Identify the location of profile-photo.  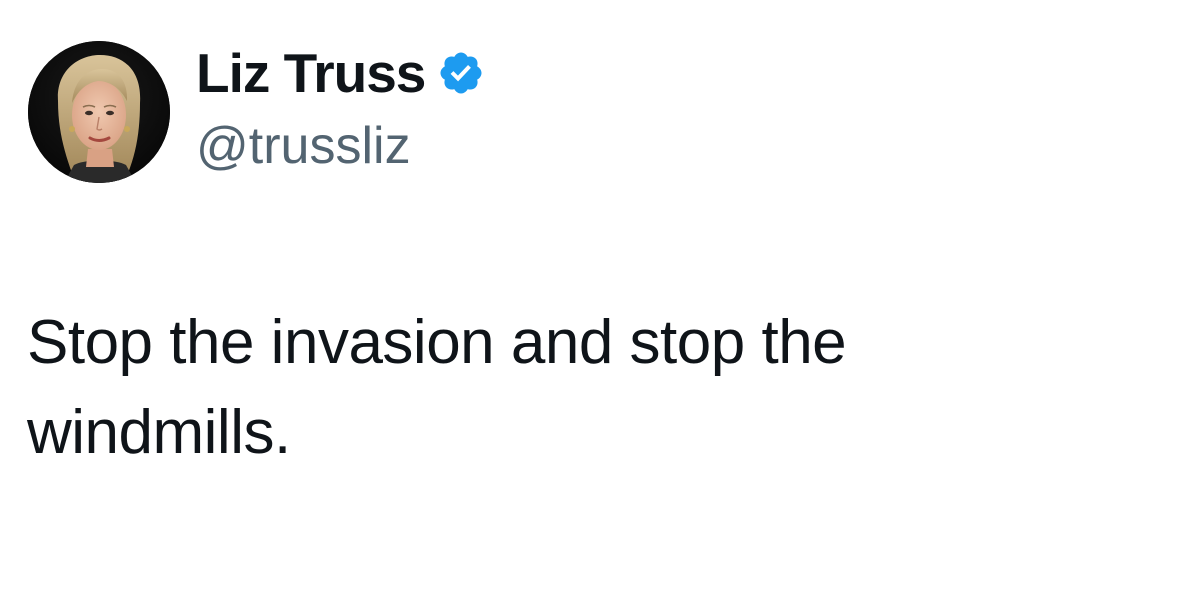
(99, 112).